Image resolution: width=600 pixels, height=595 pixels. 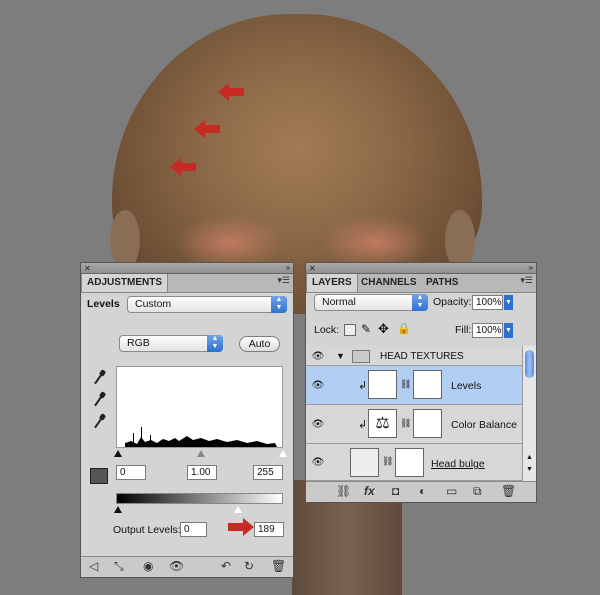 What do you see at coordinates (100, 401) in the screenshot?
I see `gray-eyedropper-icon` at bounding box center [100, 401].